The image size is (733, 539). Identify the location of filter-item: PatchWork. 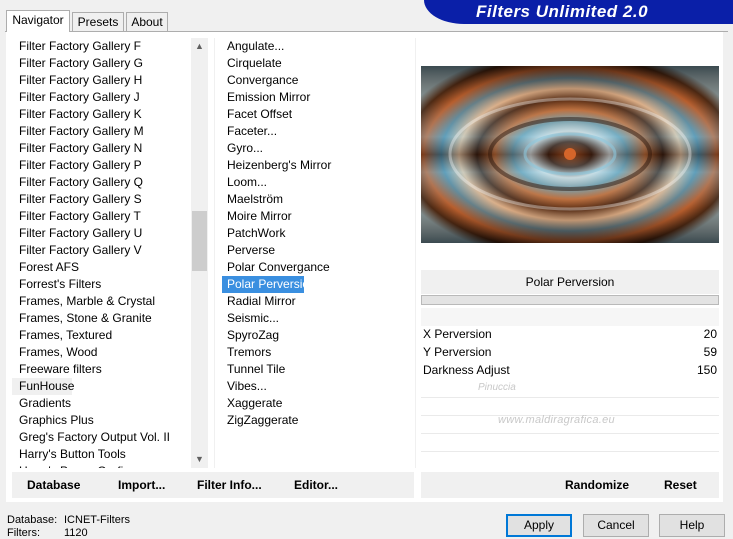
(317, 233).